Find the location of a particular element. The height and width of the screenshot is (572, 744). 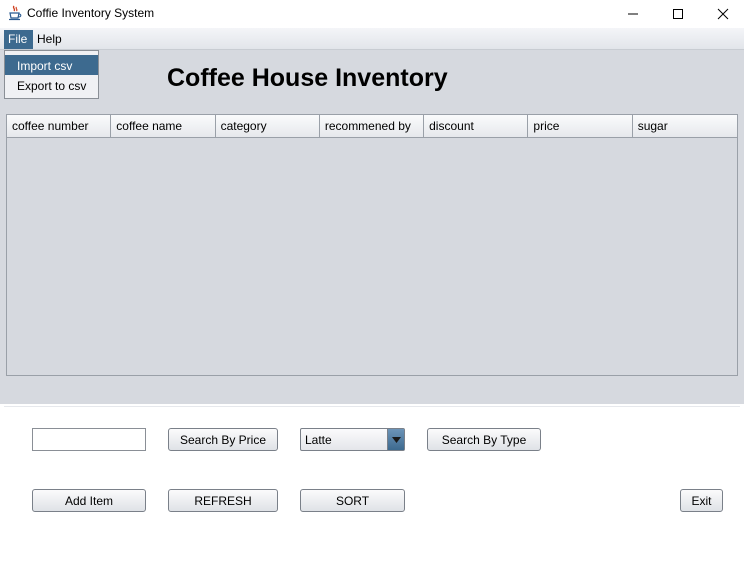

refresh-button: REFRESH is located at coordinates (223, 500).